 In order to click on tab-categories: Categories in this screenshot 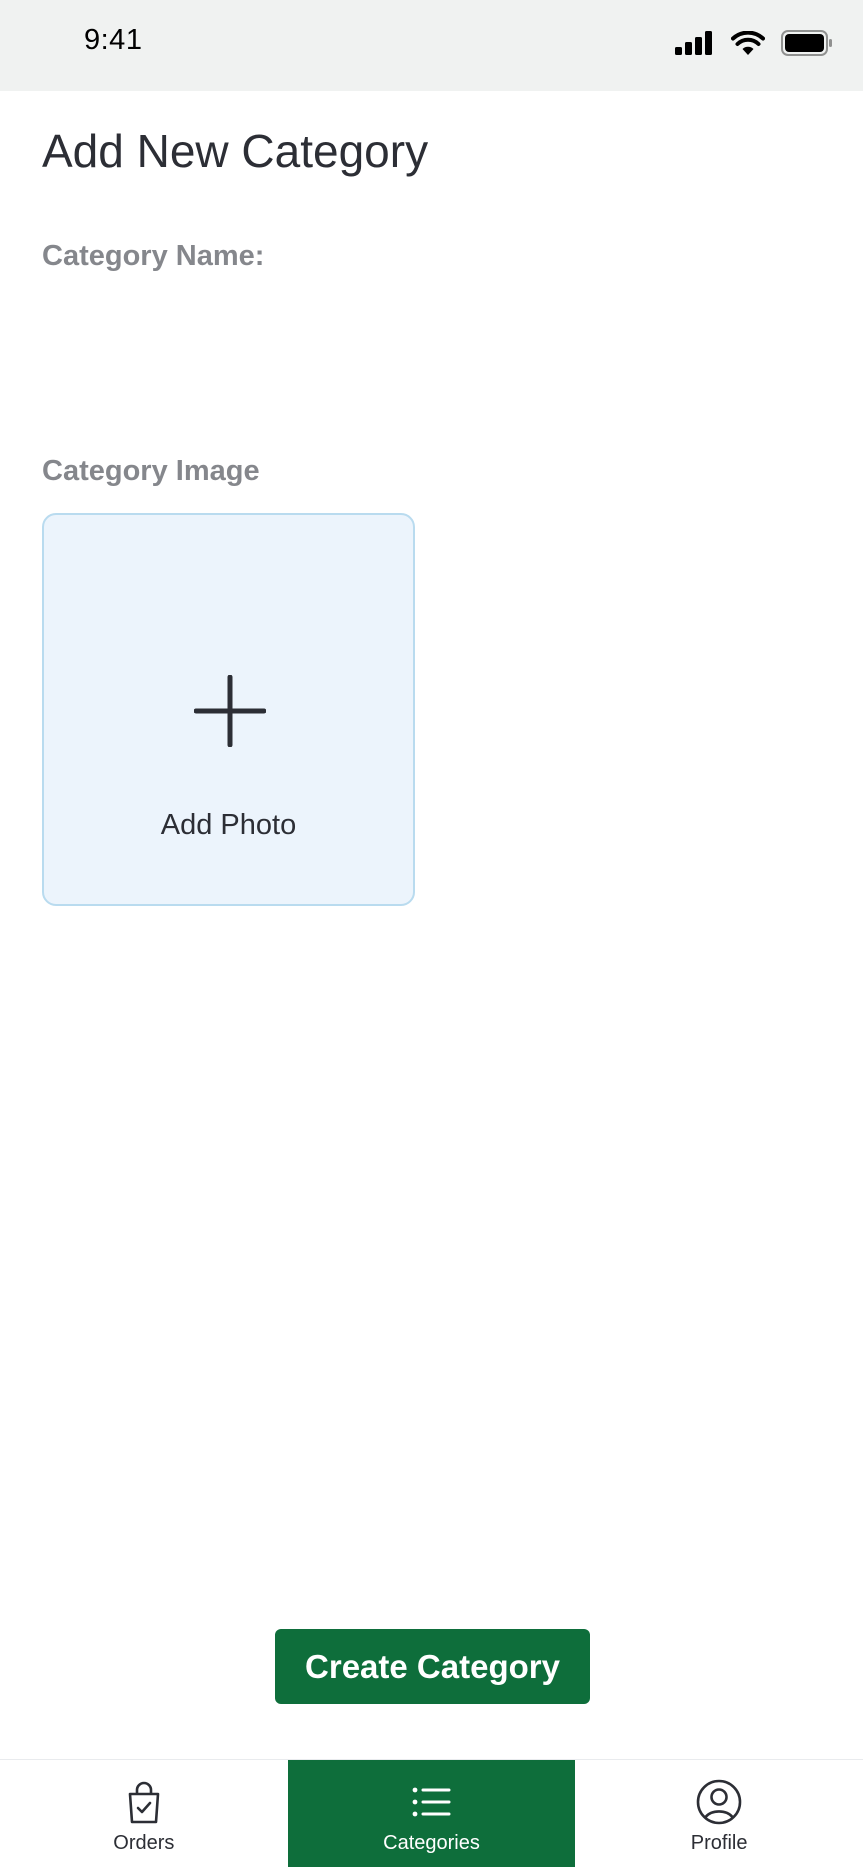, I will do `click(431, 1813)`.